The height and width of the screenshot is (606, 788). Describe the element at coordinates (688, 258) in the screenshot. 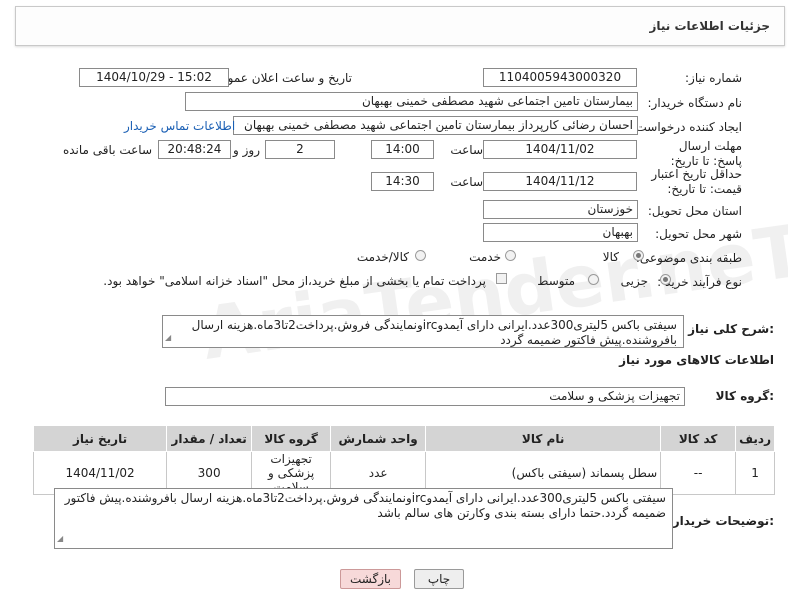

I see `category-label: طبقه بندی موضوعی:` at that location.